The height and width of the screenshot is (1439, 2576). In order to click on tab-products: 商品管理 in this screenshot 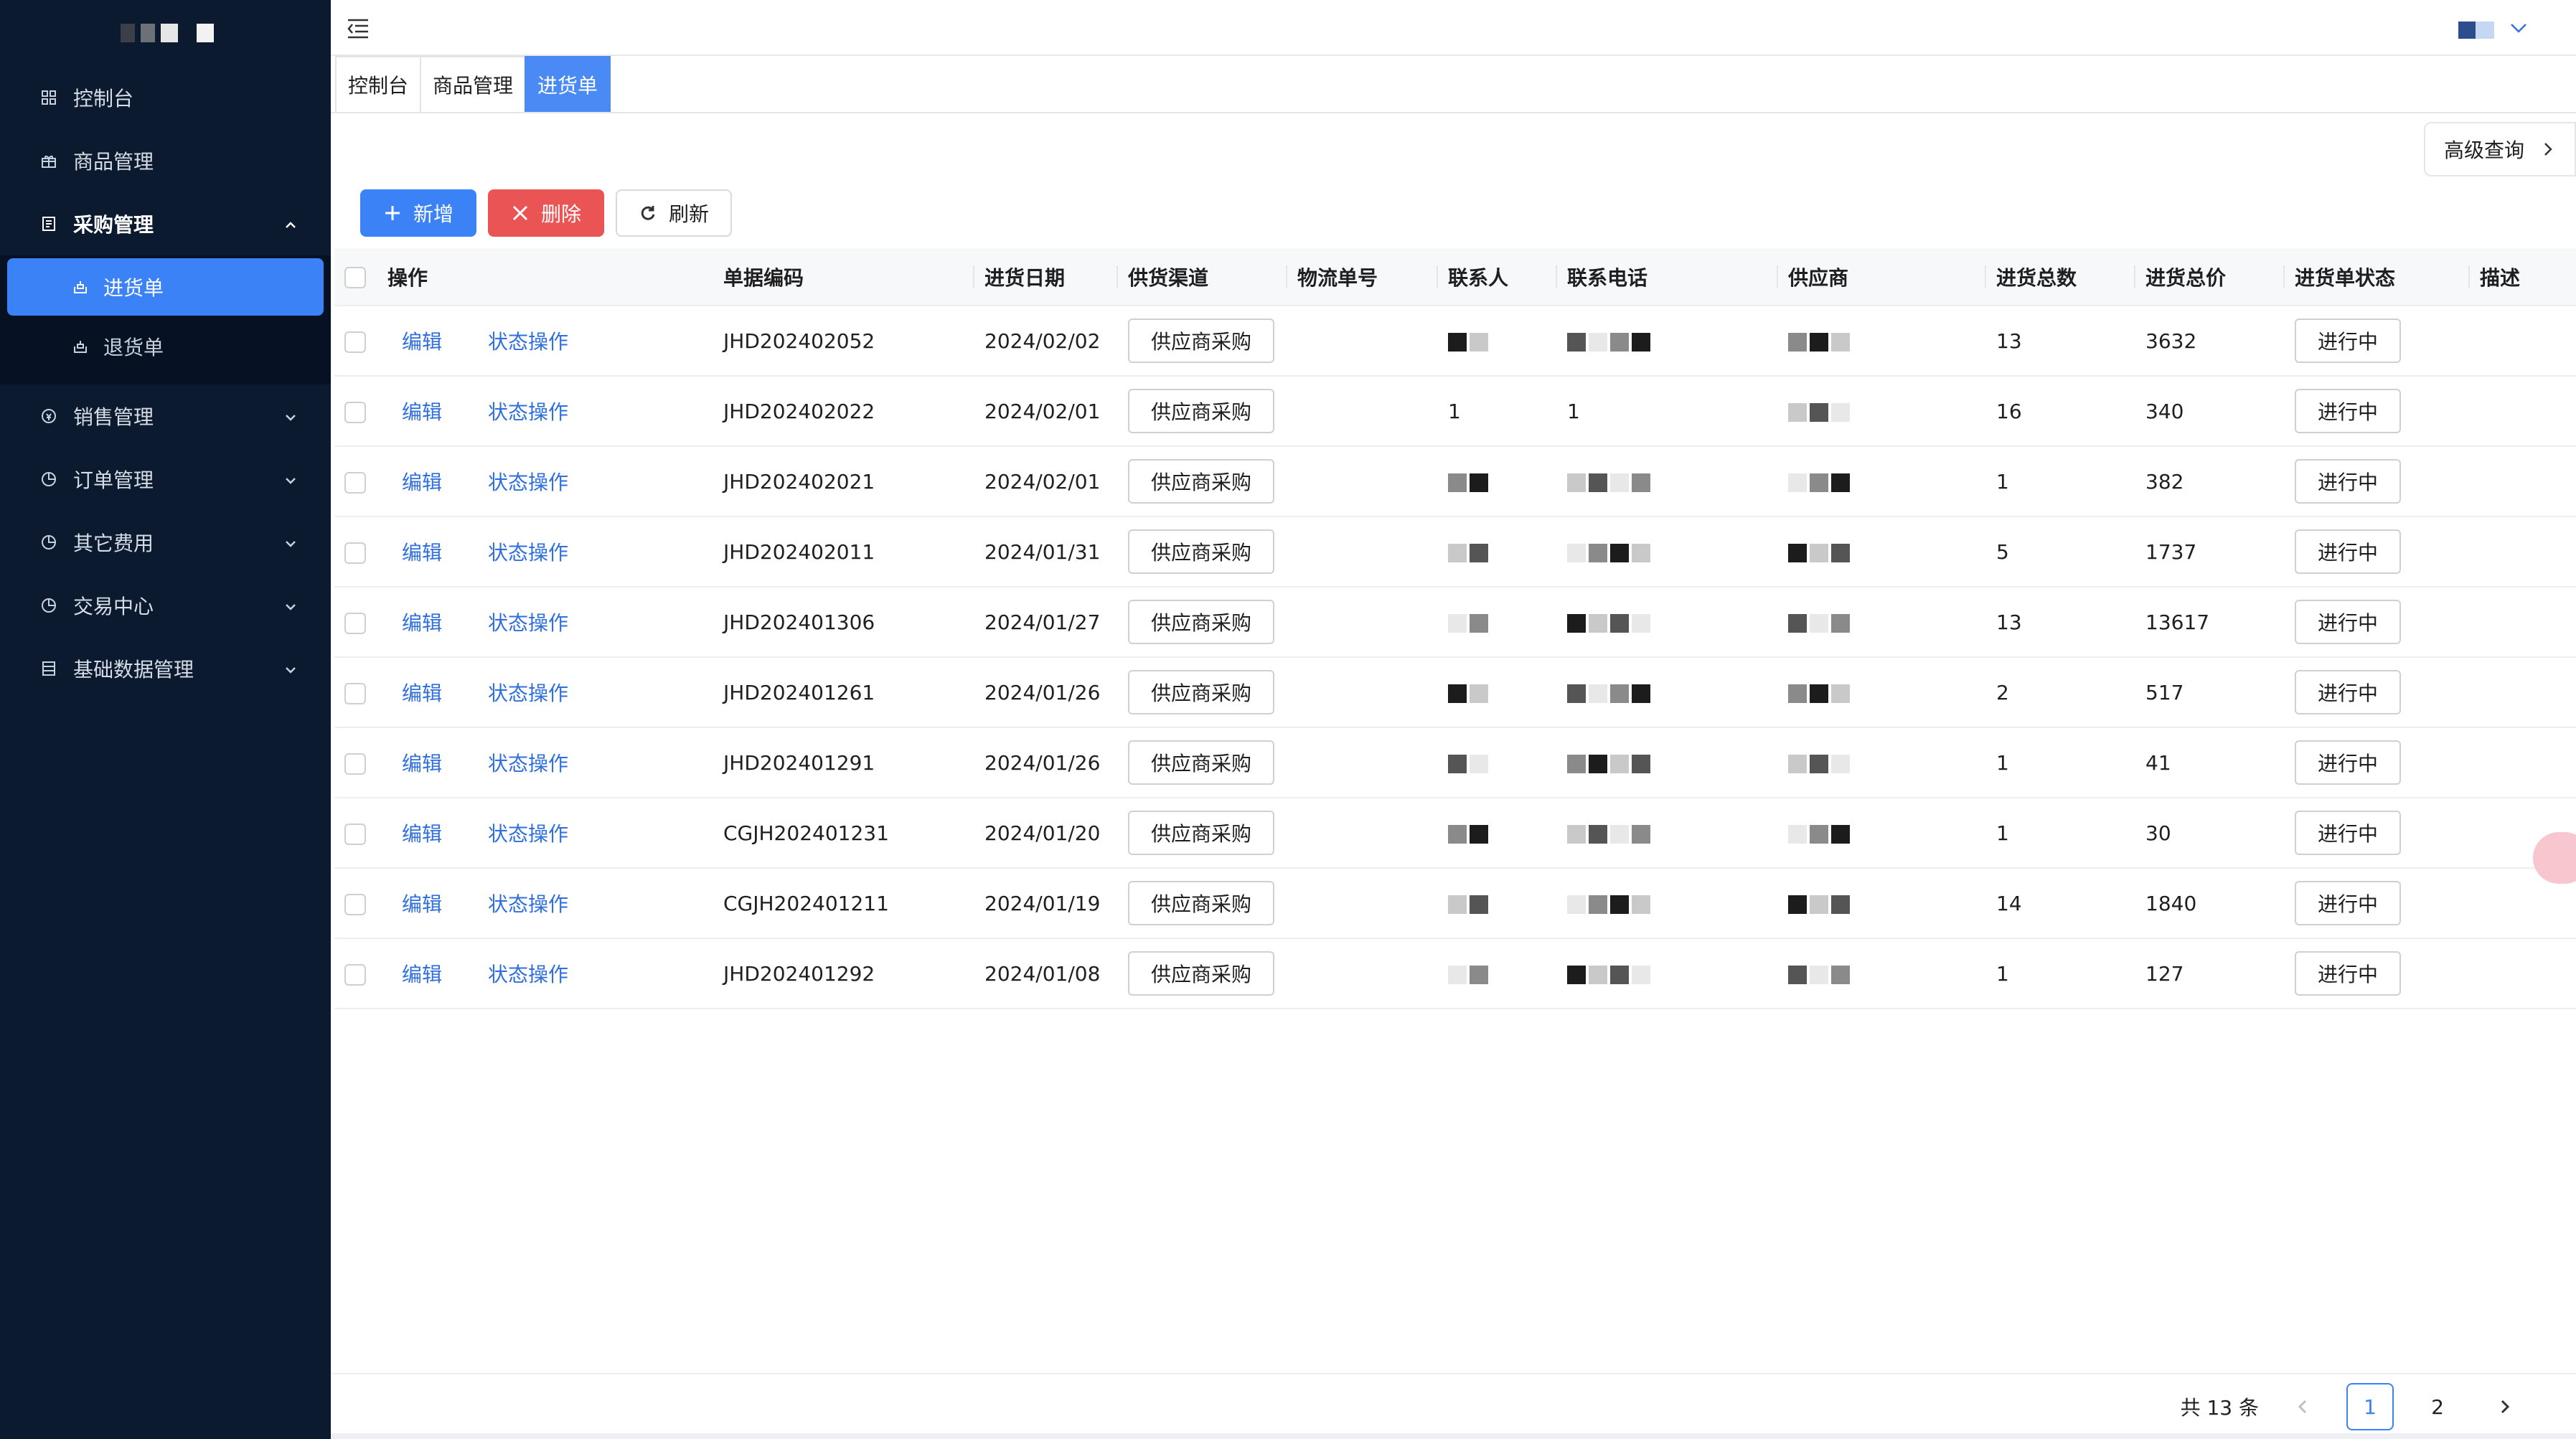, I will do `click(473, 84)`.